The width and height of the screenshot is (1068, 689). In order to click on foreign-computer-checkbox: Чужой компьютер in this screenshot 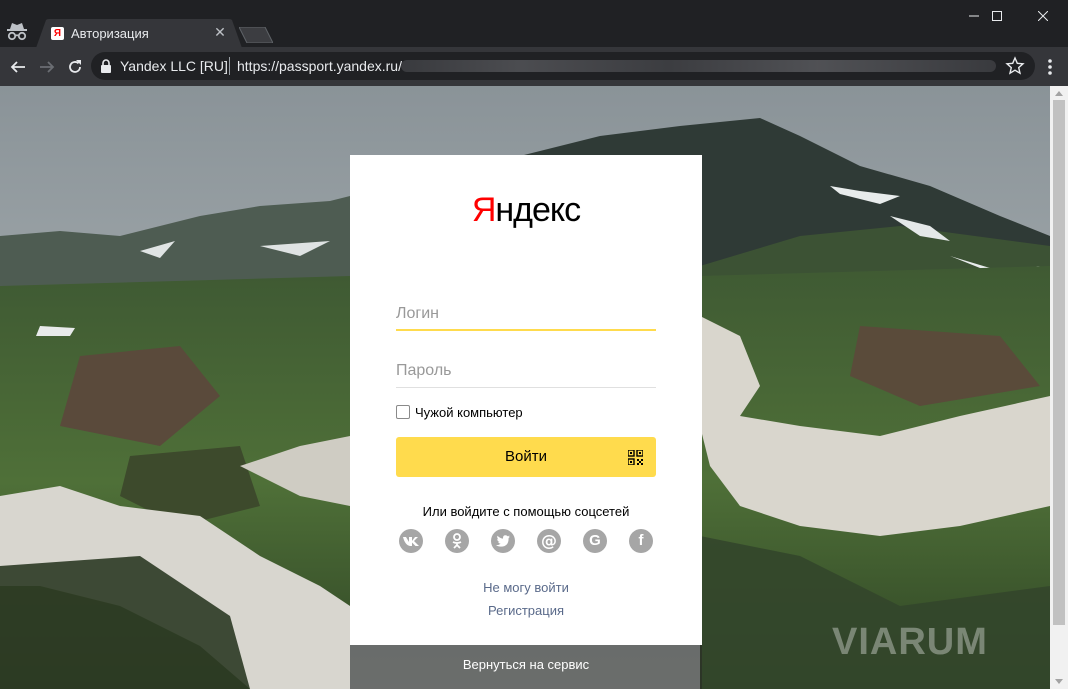, I will do `click(459, 412)`.